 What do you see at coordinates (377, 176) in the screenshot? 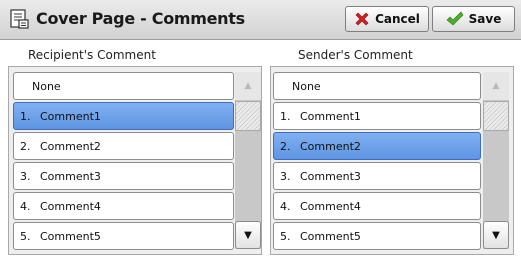
I see `sender-comment-option: 3. Comment3` at bounding box center [377, 176].